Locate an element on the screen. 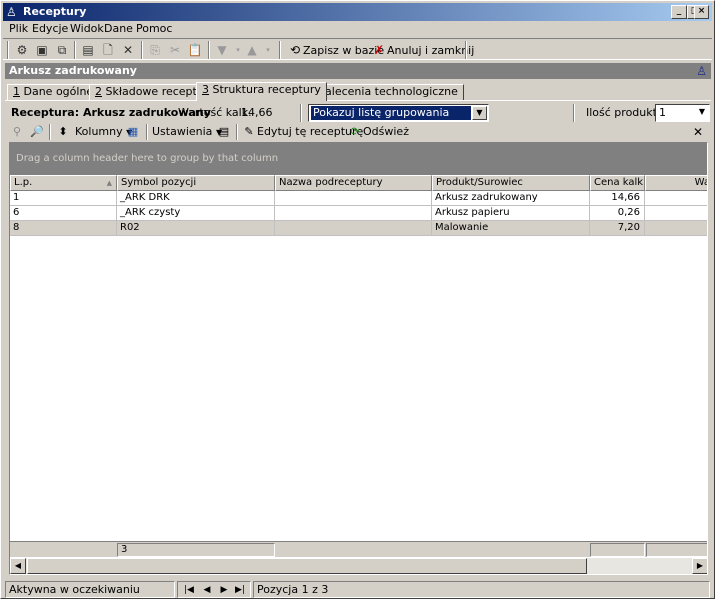 The width and height of the screenshot is (715, 599). summary-wa is located at coordinates (676, 550).